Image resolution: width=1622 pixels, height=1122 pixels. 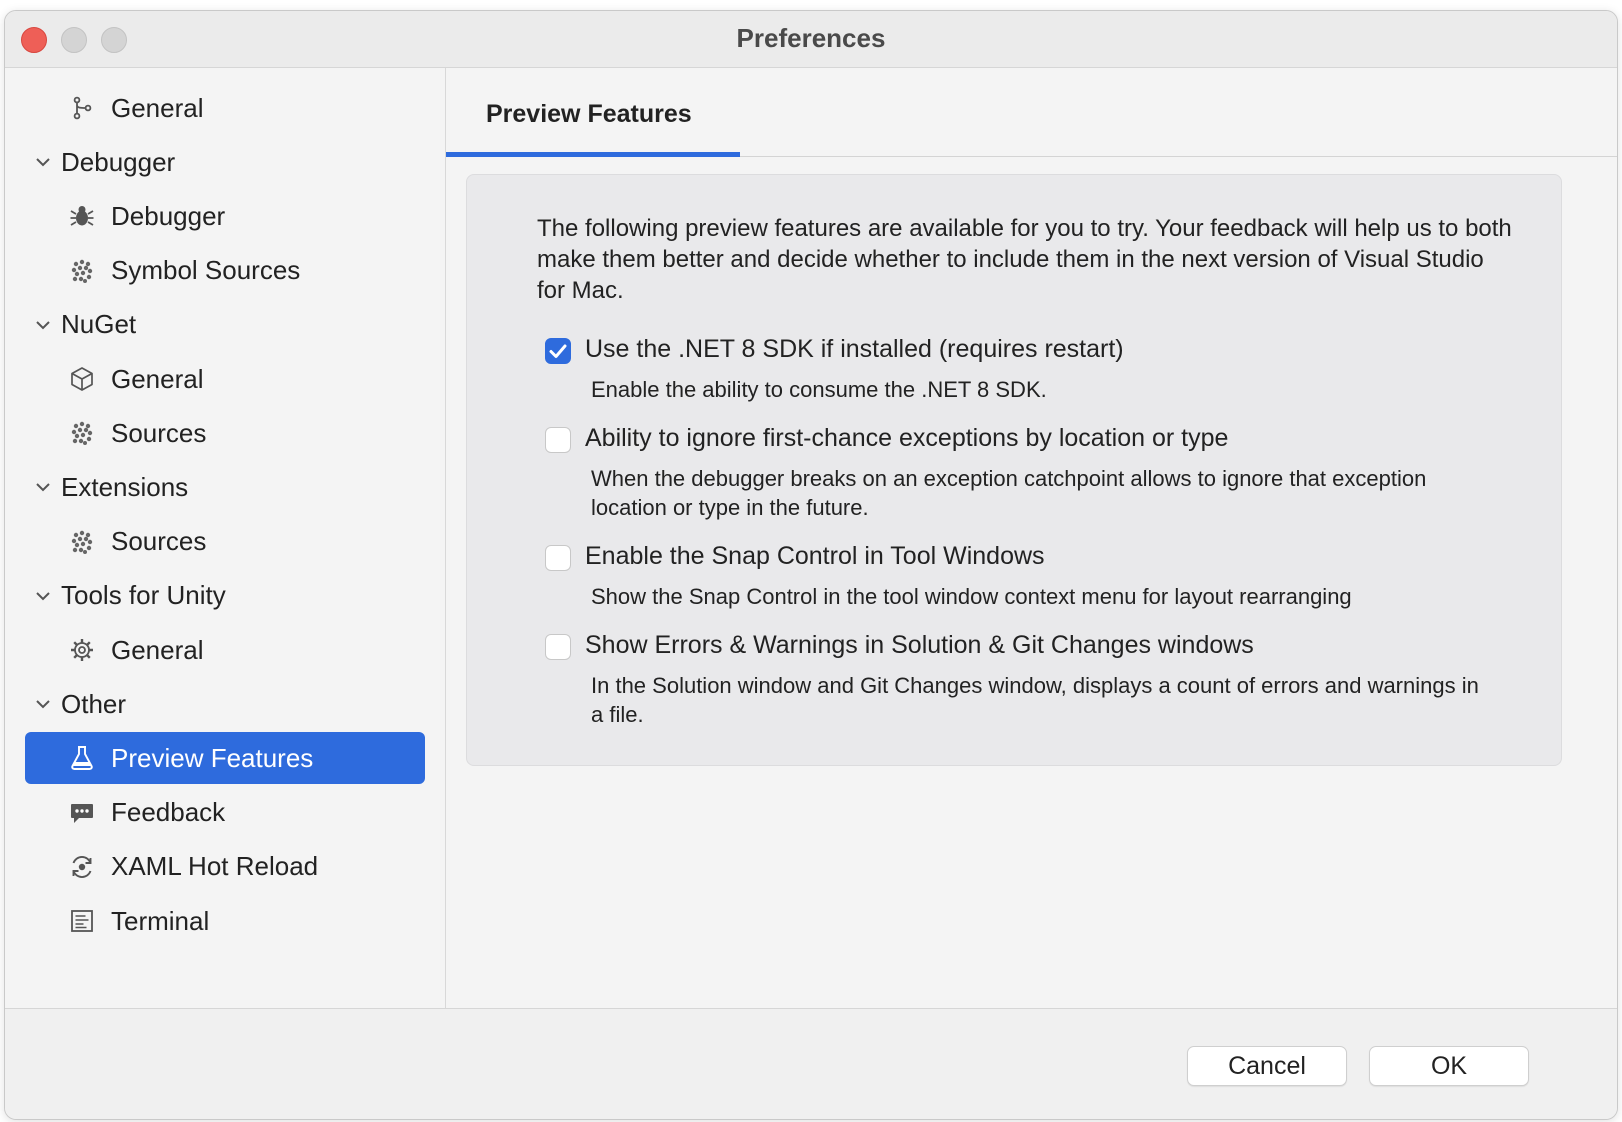 I want to click on sidebar-item-label: Extensions, so click(x=125, y=486).